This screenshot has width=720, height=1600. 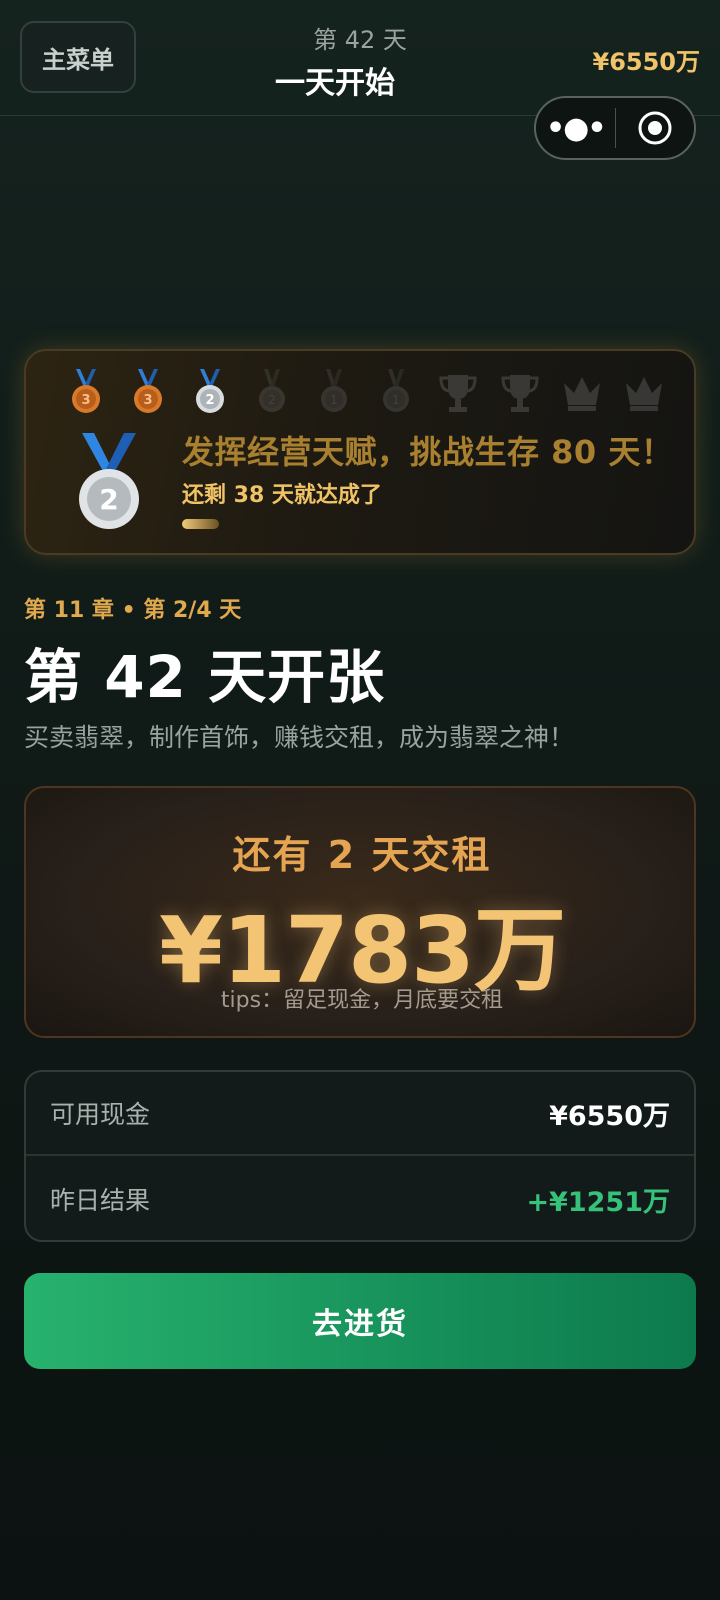 What do you see at coordinates (575, 128) in the screenshot?
I see `more-dots-icon: •●•` at bounding box center [575, 128].